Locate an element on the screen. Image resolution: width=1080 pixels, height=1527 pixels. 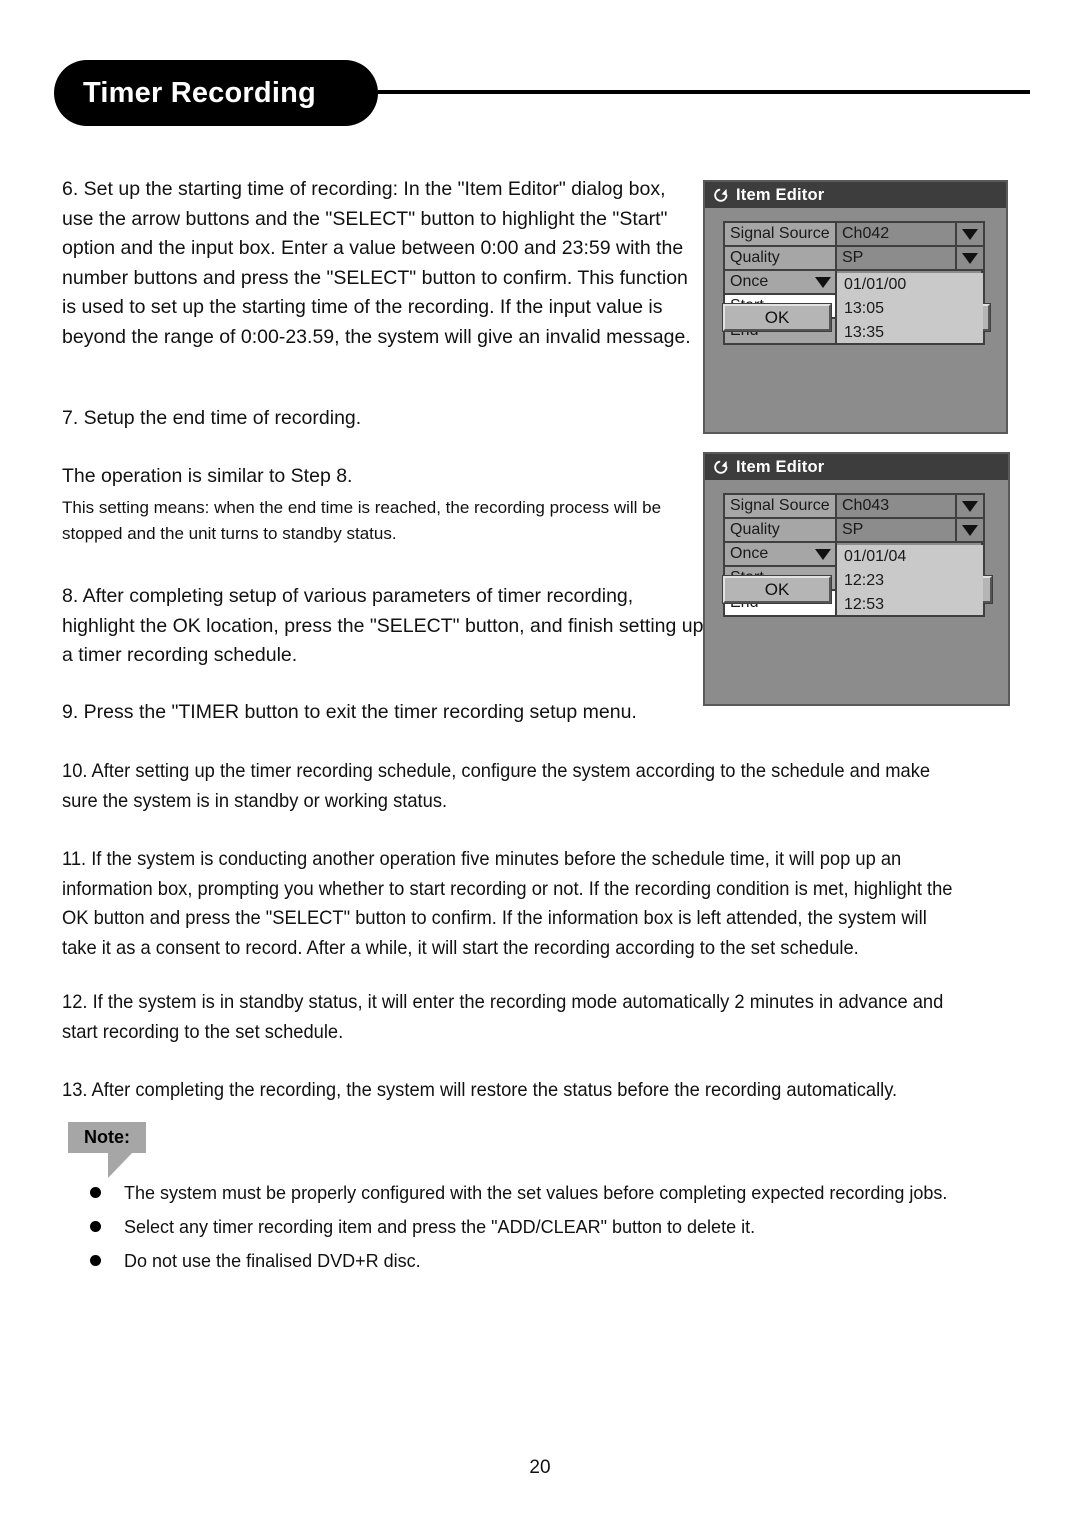
start-time-value: 12:23 is located at coordinates (913, 581).